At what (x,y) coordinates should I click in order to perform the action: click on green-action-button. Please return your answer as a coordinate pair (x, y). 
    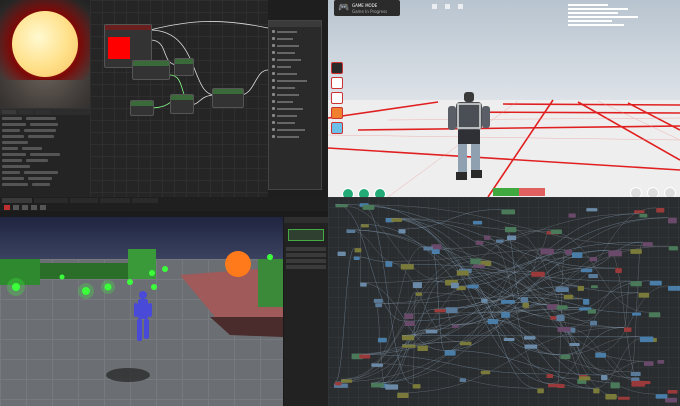
    Looking at the image, I should click on (364, 192).